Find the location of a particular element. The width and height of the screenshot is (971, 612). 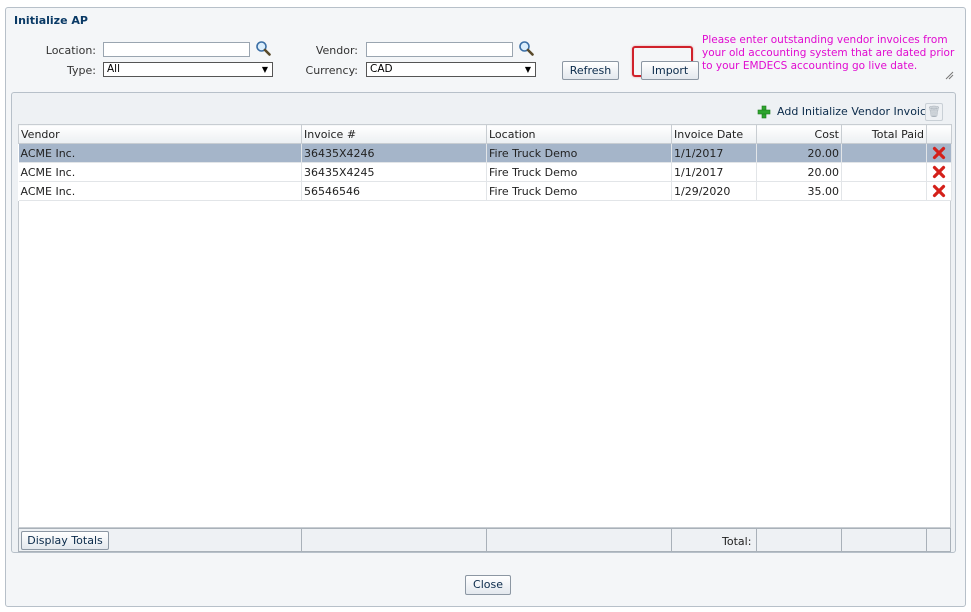

vendor-search-icon is located at coordinates (526, 48).